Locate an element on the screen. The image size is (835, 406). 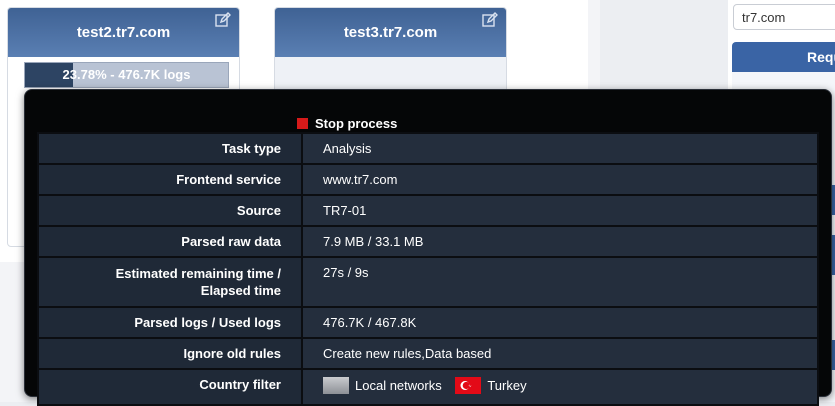
table-row: Source TR7-01 is located at coordinates (428, 210).